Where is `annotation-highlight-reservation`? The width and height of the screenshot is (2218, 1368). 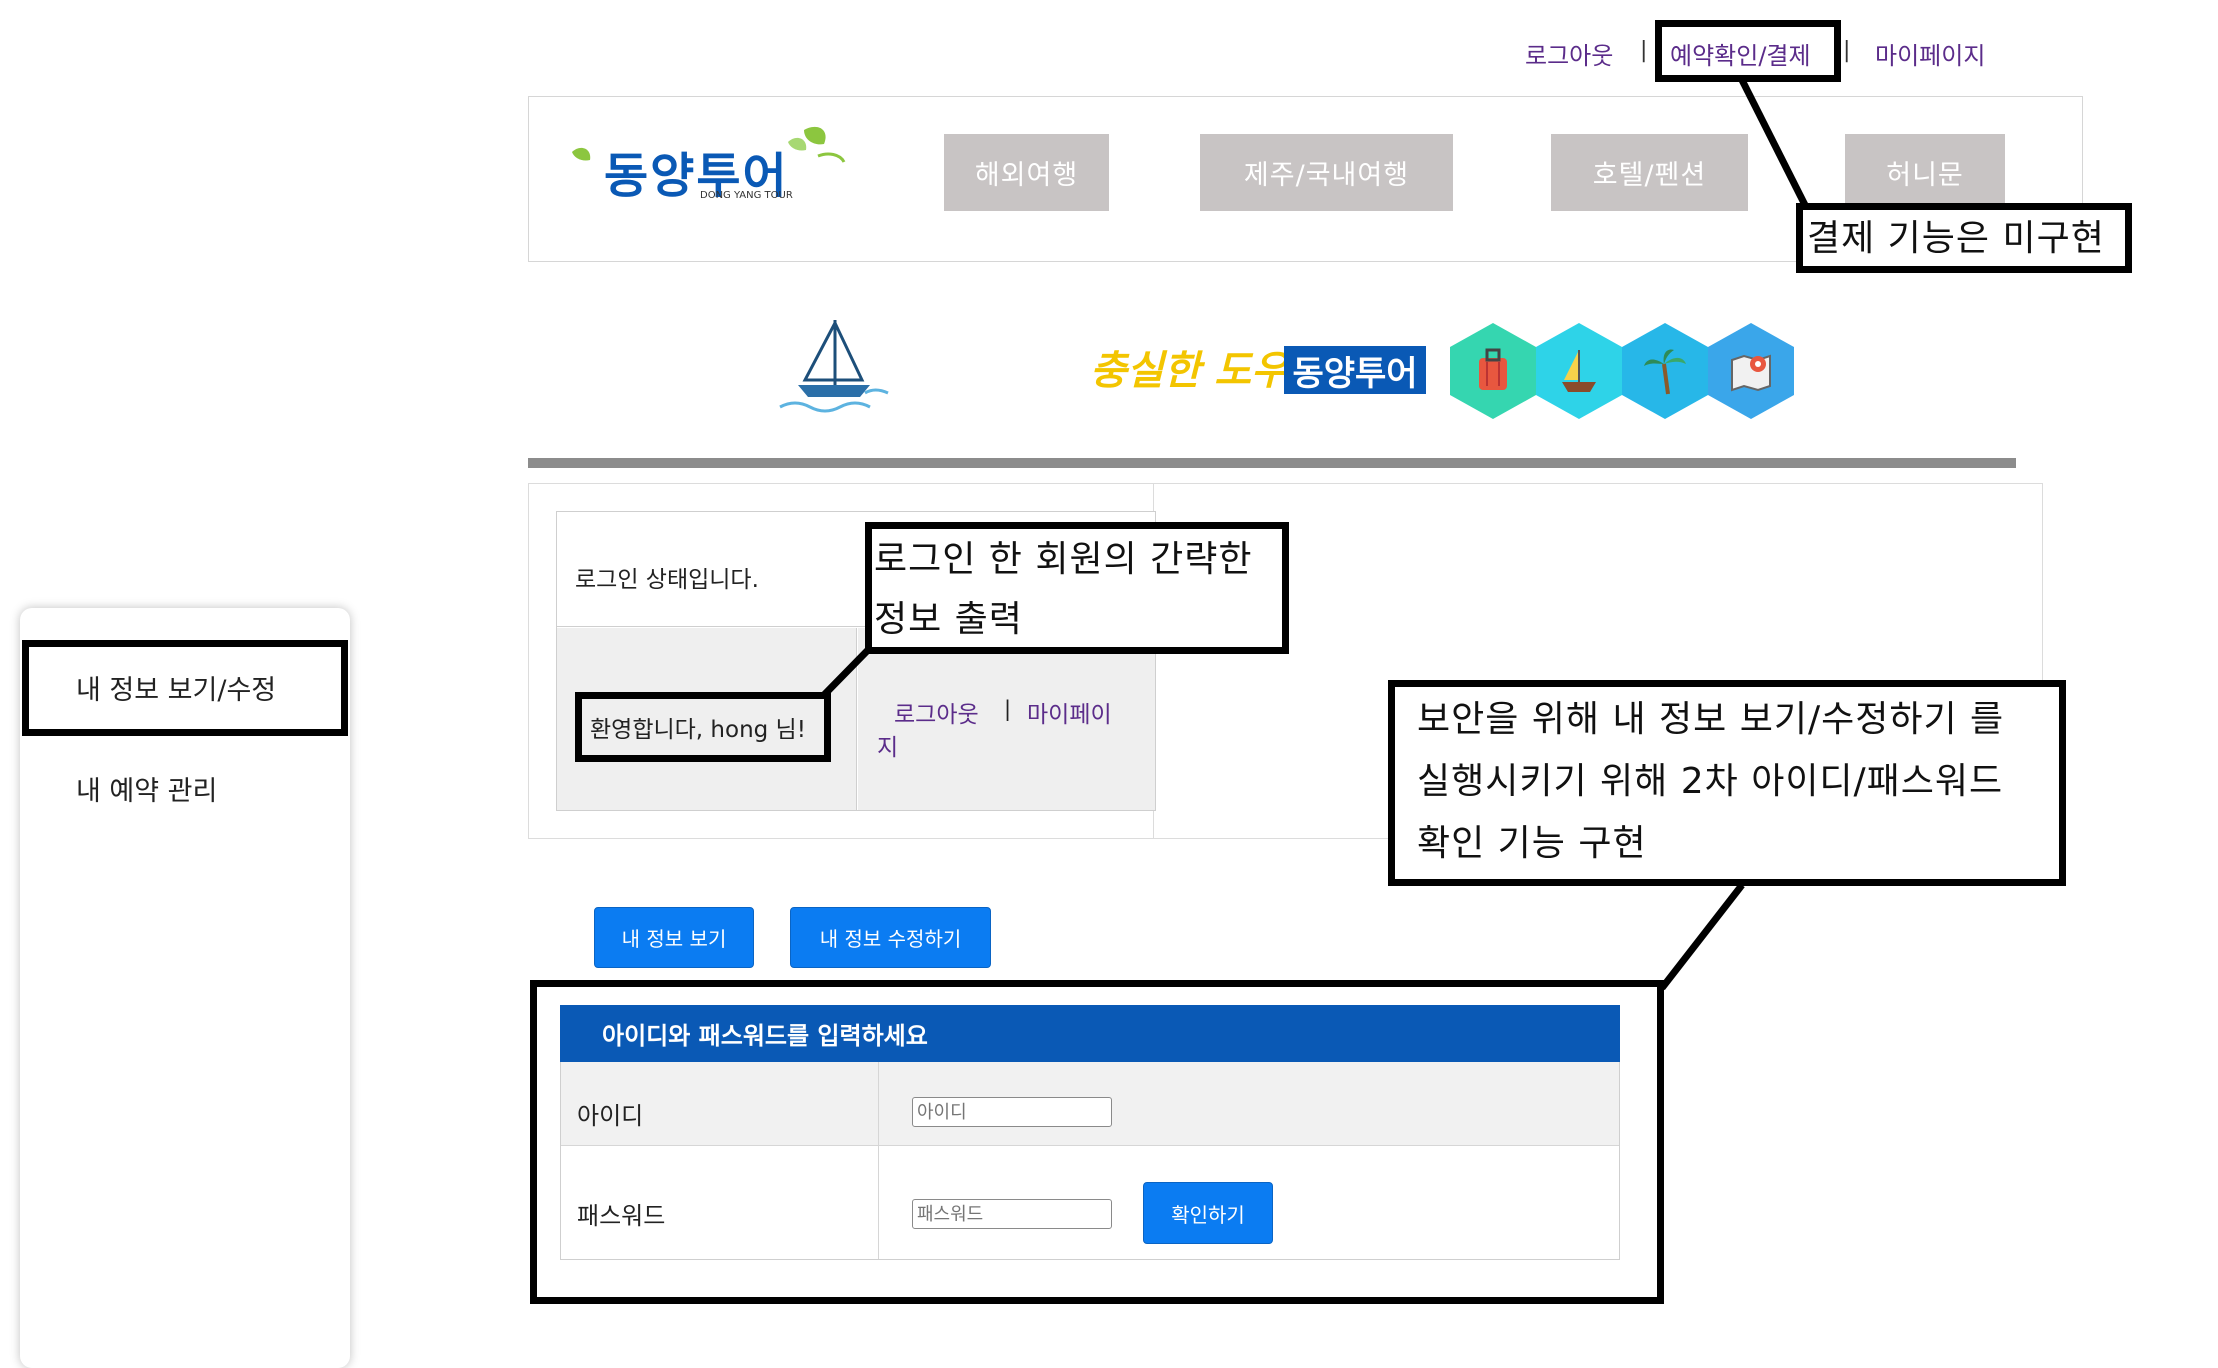
annotation-highlight-reservation is located at coordinates (1748, 51).